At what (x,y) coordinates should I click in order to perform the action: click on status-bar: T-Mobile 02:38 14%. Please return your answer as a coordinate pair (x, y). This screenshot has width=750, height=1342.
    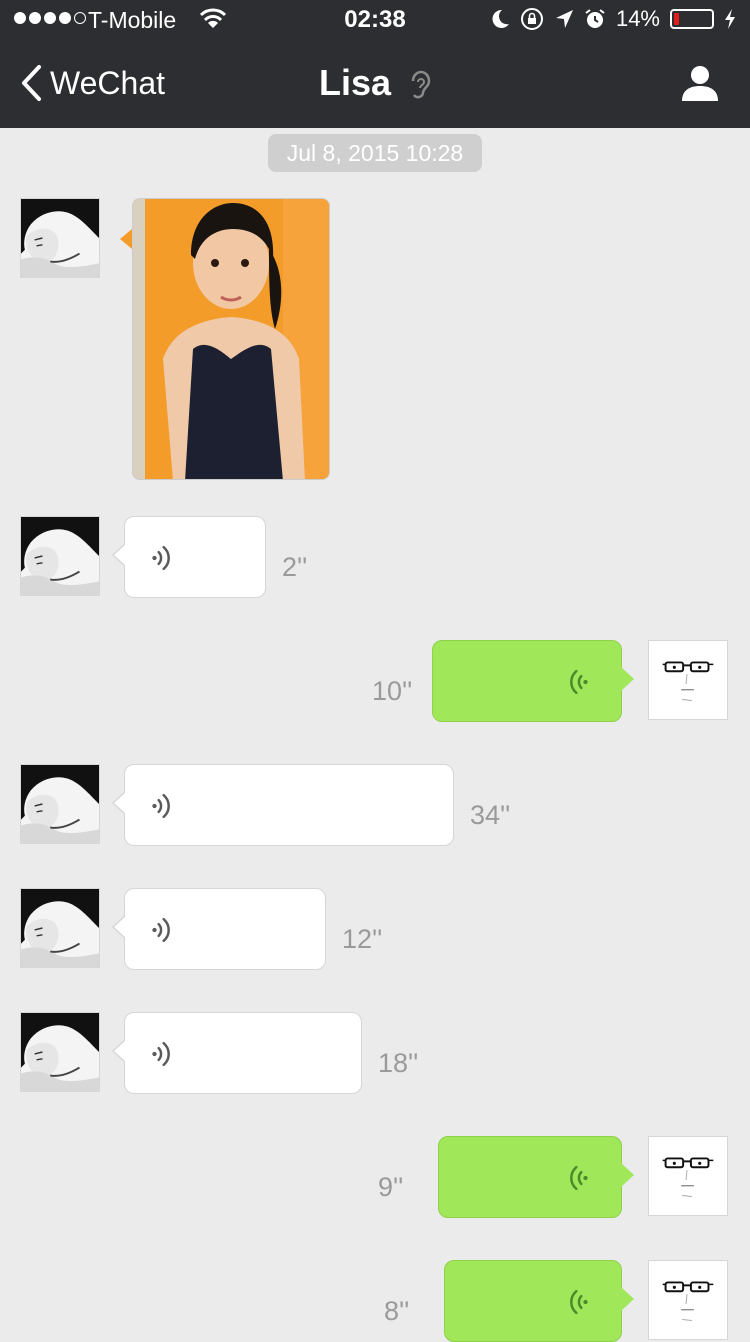
    Looking at the image, I should click on (375, 20).